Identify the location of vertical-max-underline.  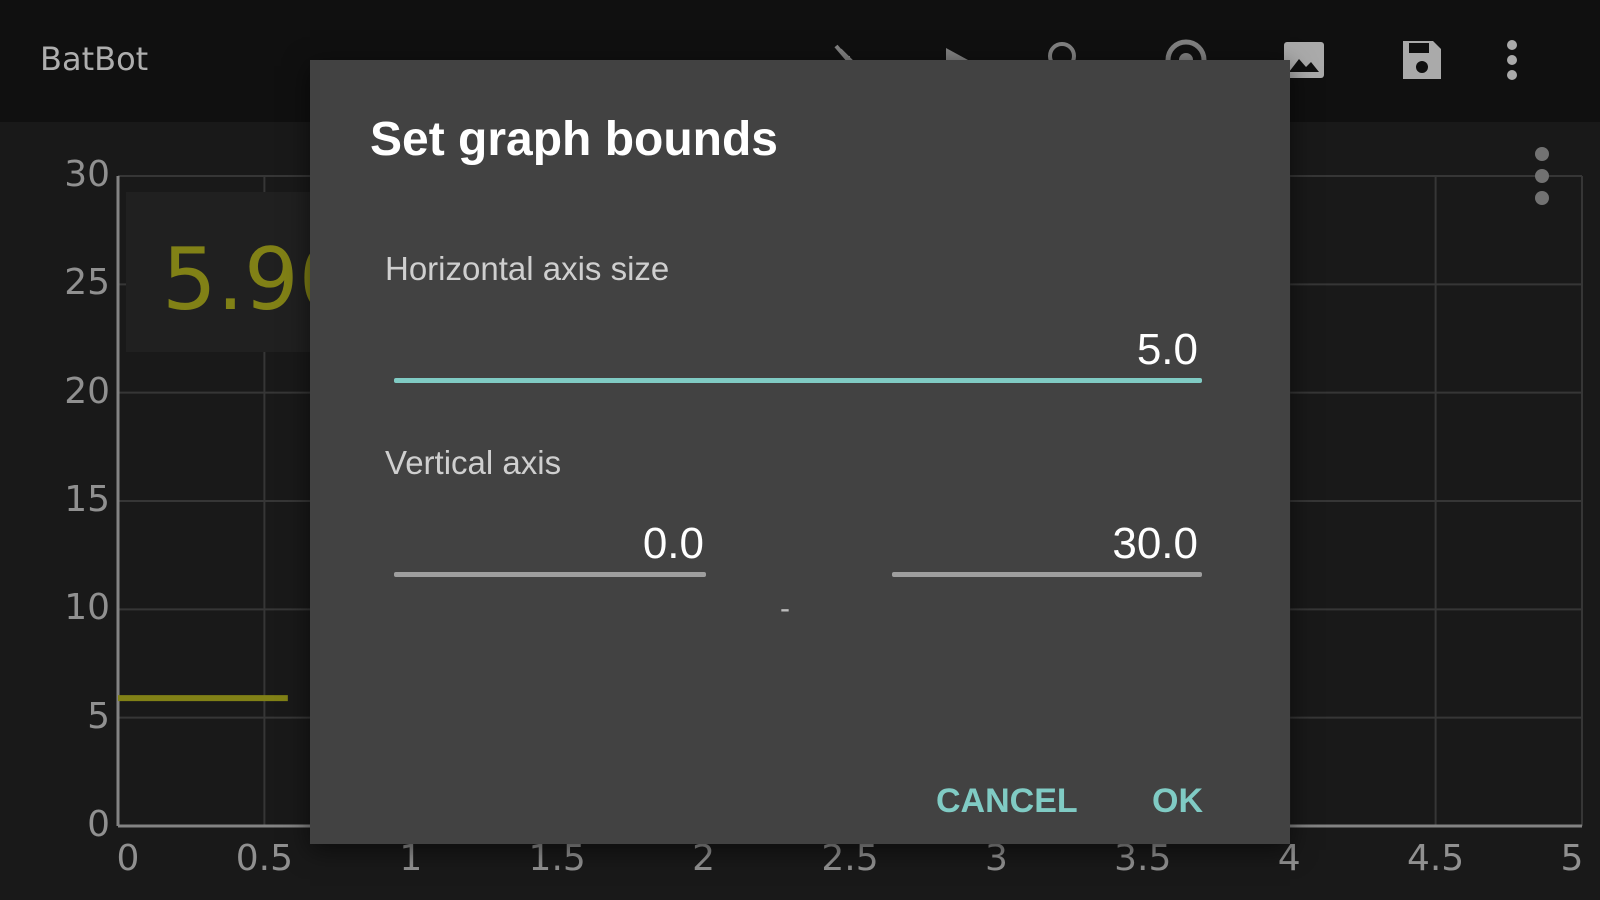
(1047, 574).